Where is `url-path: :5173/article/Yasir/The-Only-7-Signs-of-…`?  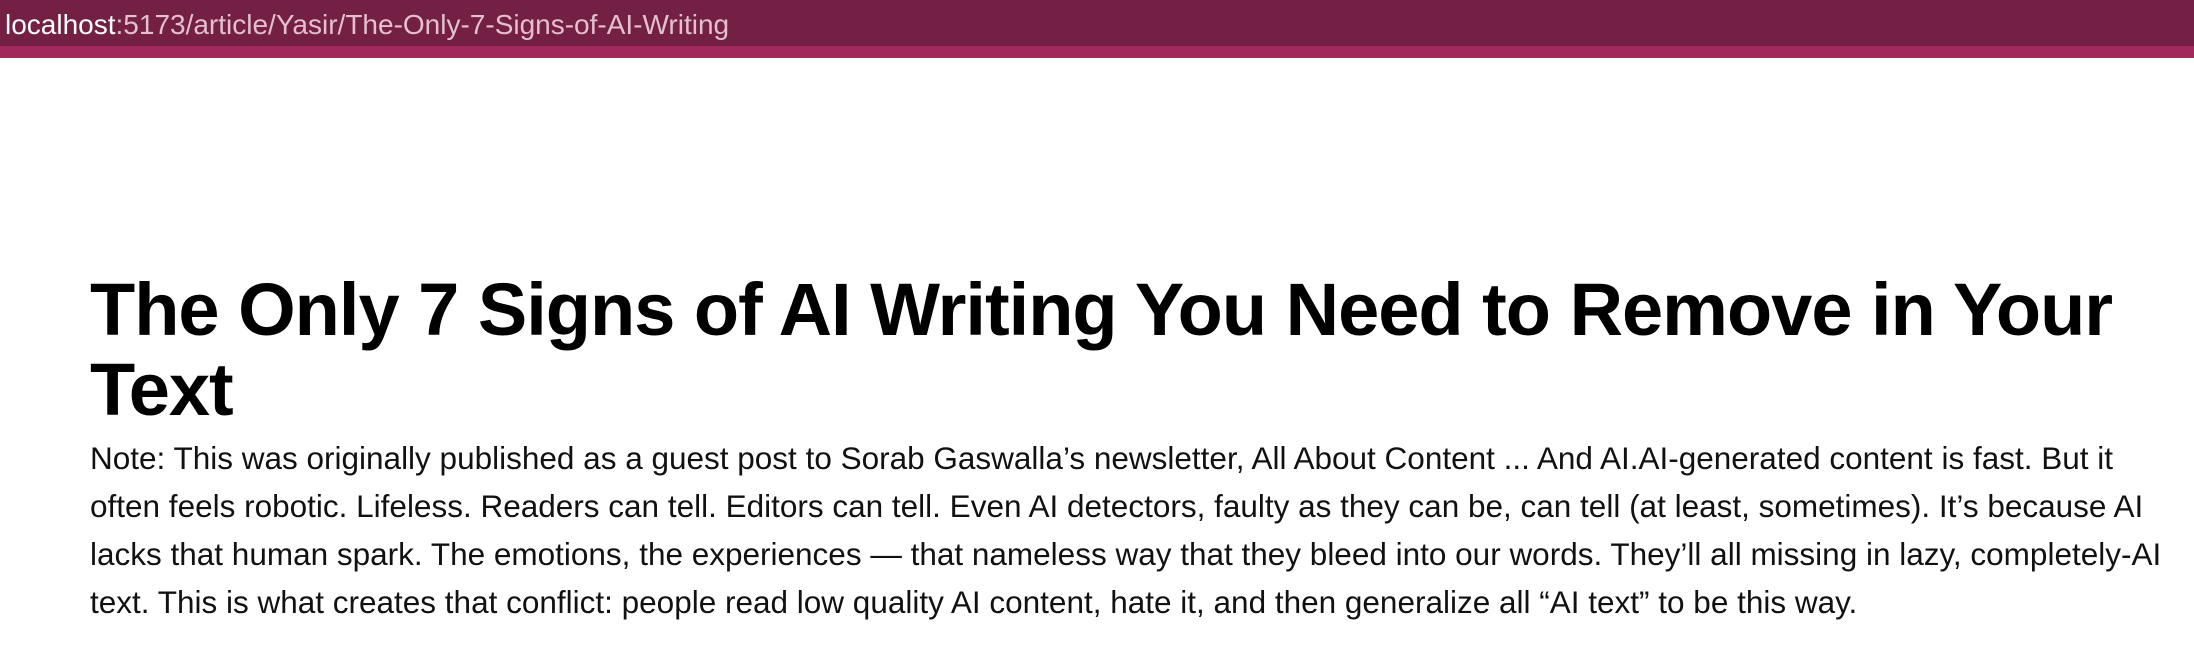
url-path: :5173/article/Yasir/The-Only-7-Signs-of-… is located at coordinates (422, 24).